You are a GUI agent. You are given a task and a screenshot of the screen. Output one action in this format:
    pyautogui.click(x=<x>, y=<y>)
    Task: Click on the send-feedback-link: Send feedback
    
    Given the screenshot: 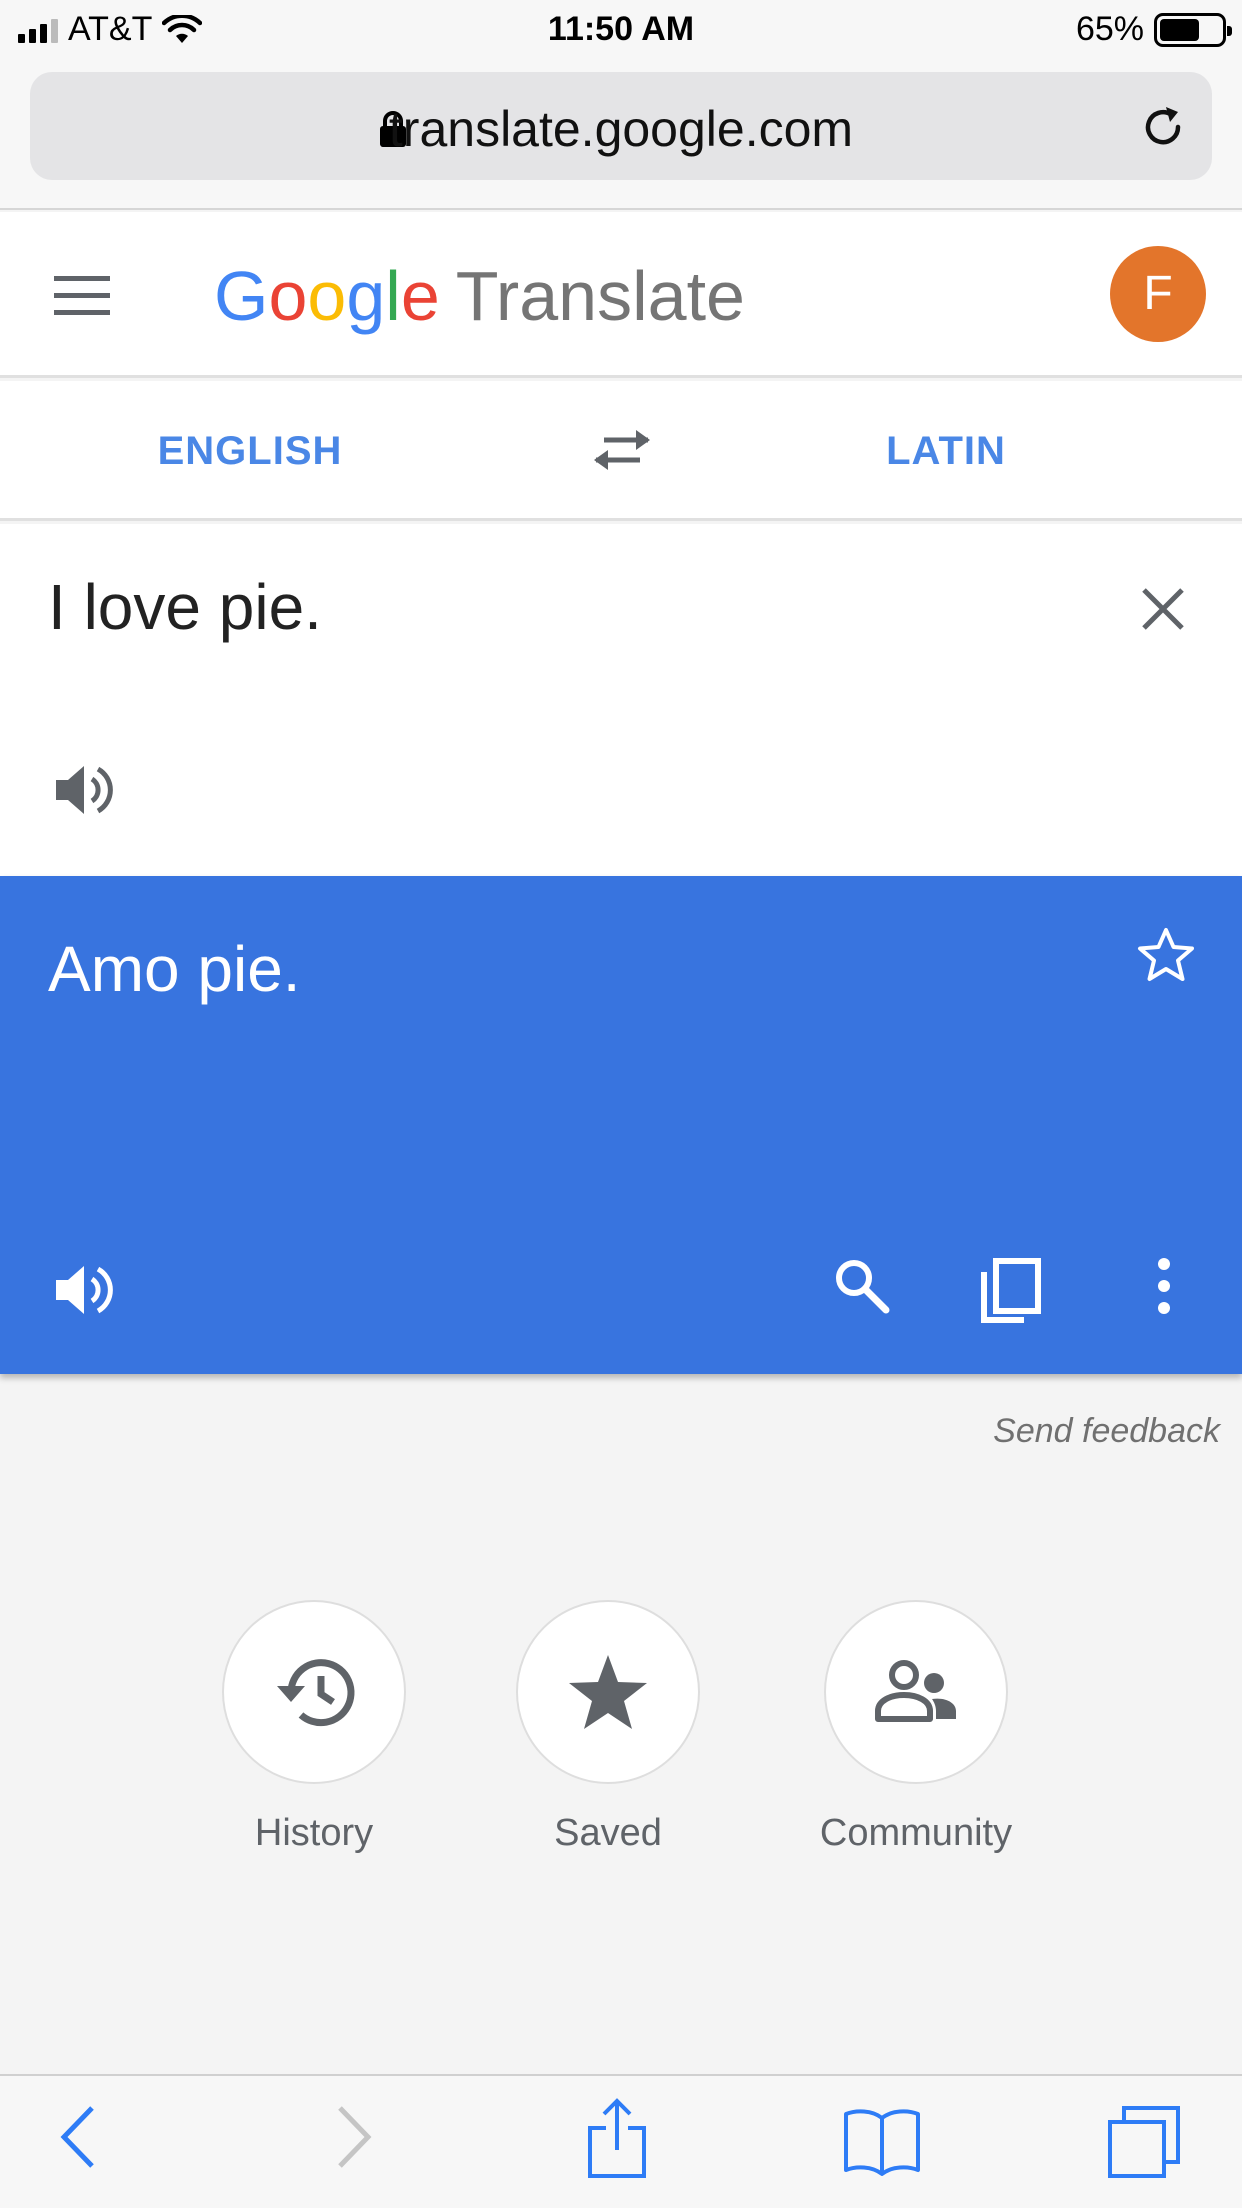 What is the action you would take?
    pyautogui.click(x=1106, y=1431)
    